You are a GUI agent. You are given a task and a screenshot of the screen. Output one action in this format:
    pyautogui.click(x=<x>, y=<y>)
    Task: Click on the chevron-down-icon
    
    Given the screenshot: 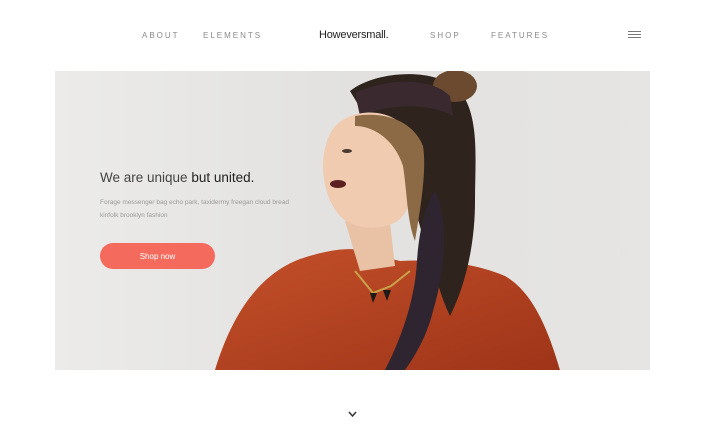 What is the action you would take?
    pyautogui.click(x=352, y=412)
    